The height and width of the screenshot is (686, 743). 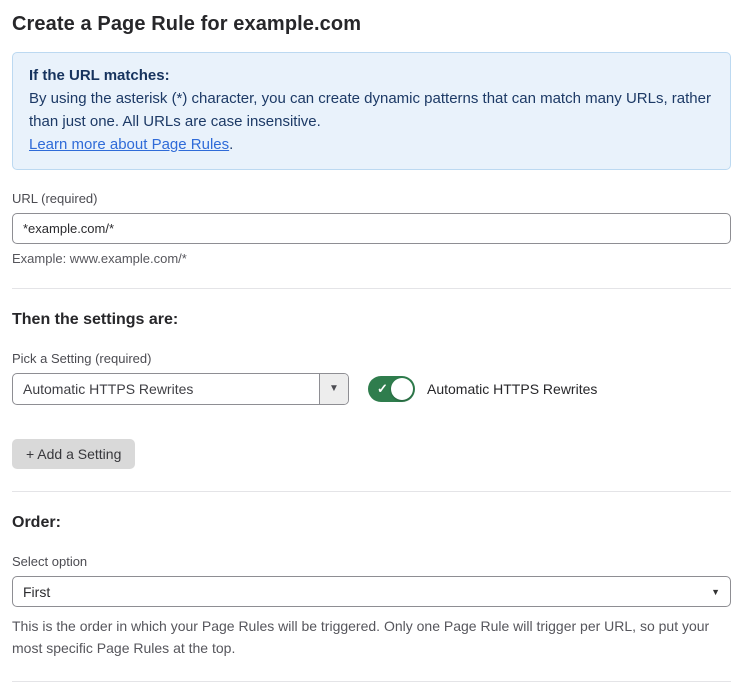 I want to click on toggle-knob, so click(x=402, y=389).